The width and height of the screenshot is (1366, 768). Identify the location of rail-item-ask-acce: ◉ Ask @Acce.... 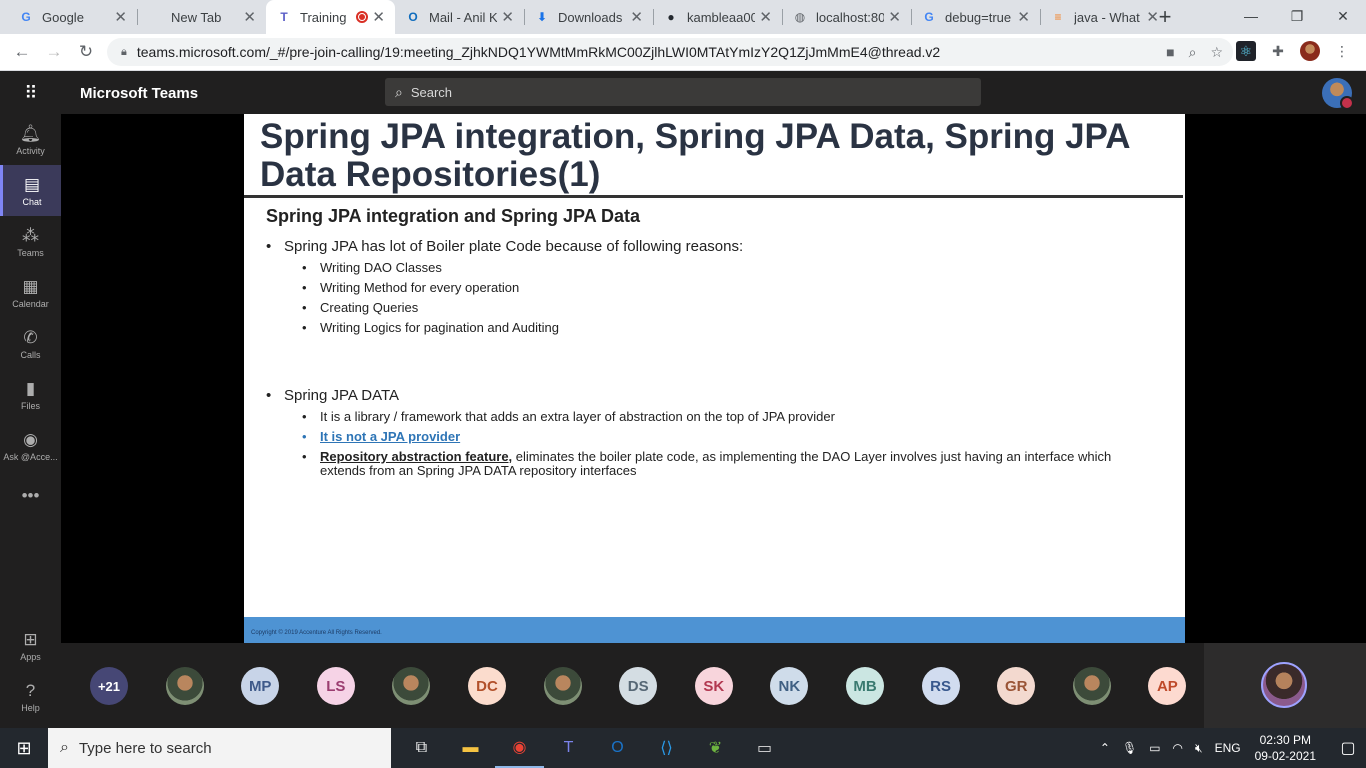
(30, 445).